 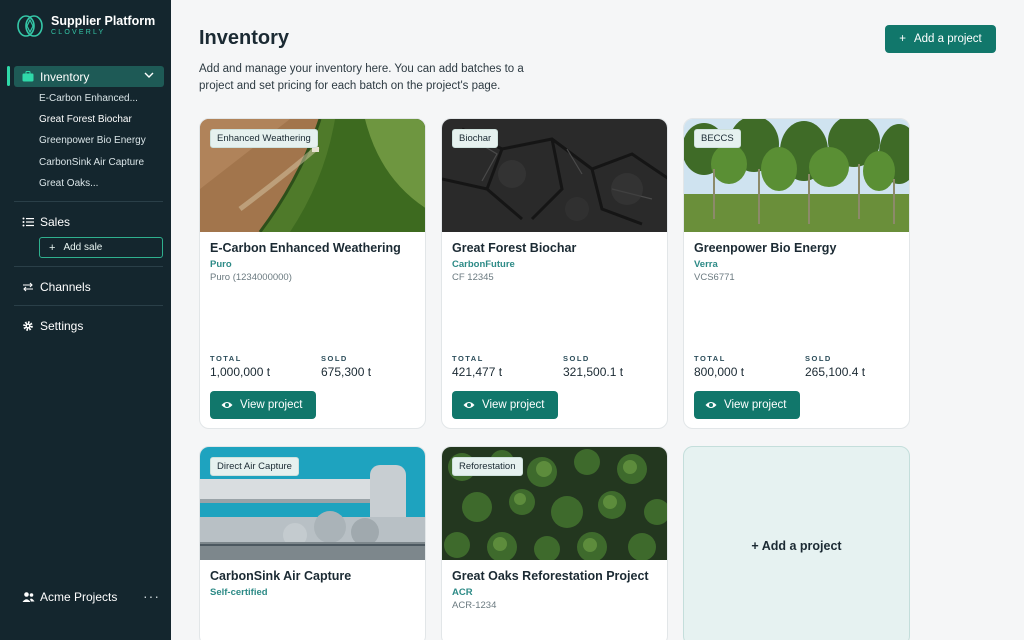 I want to click on total-value: 800,000 t, so click(x=719, y=372).